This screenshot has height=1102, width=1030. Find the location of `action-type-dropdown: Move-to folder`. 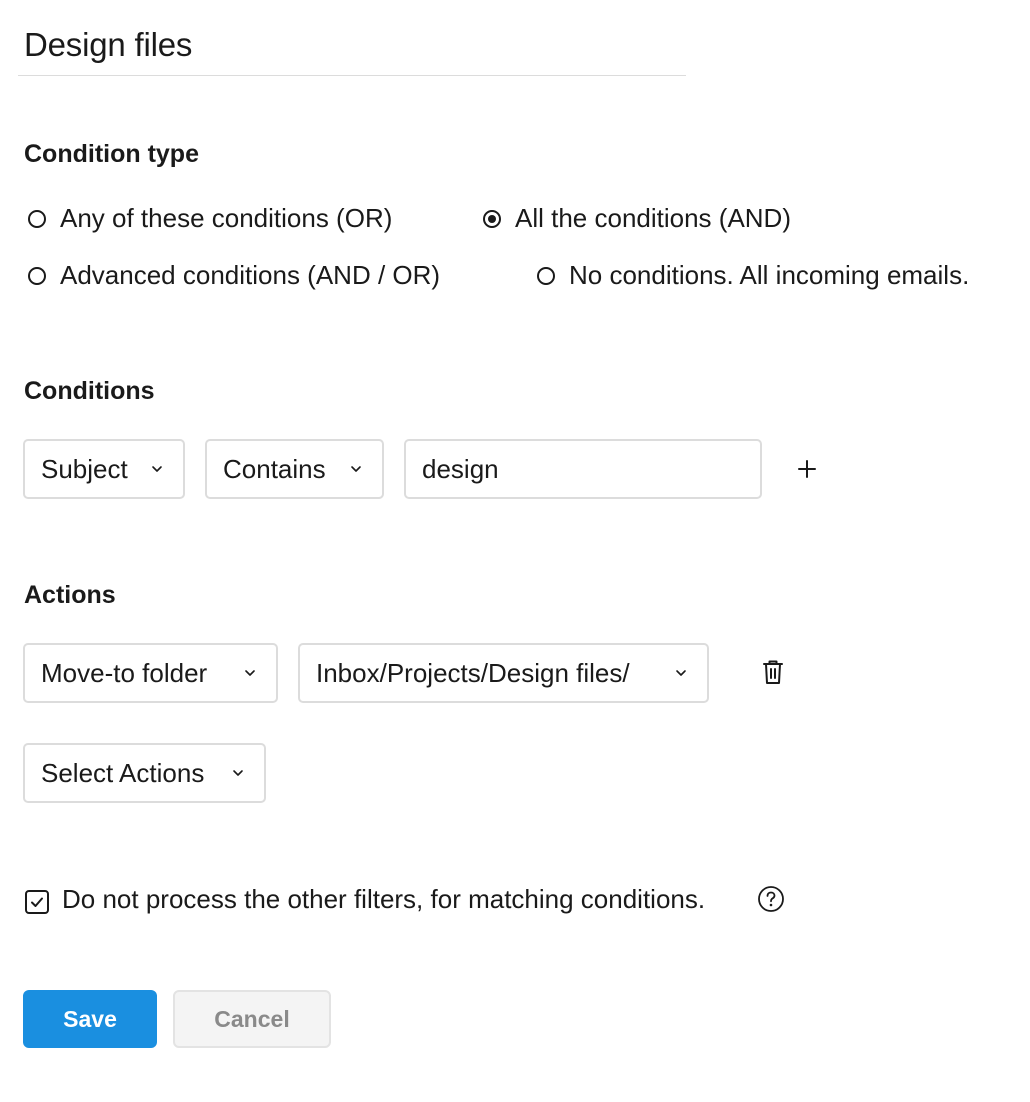

action-type-dropdown: Move-to folder is located at coordinates (150, 673).